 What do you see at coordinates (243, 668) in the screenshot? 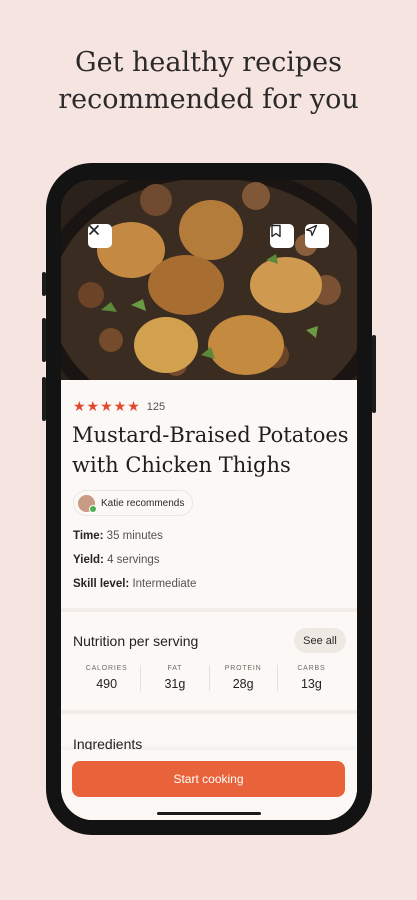
I see `nutrition-label: PROTEIN` at bounding box center [243, 668].